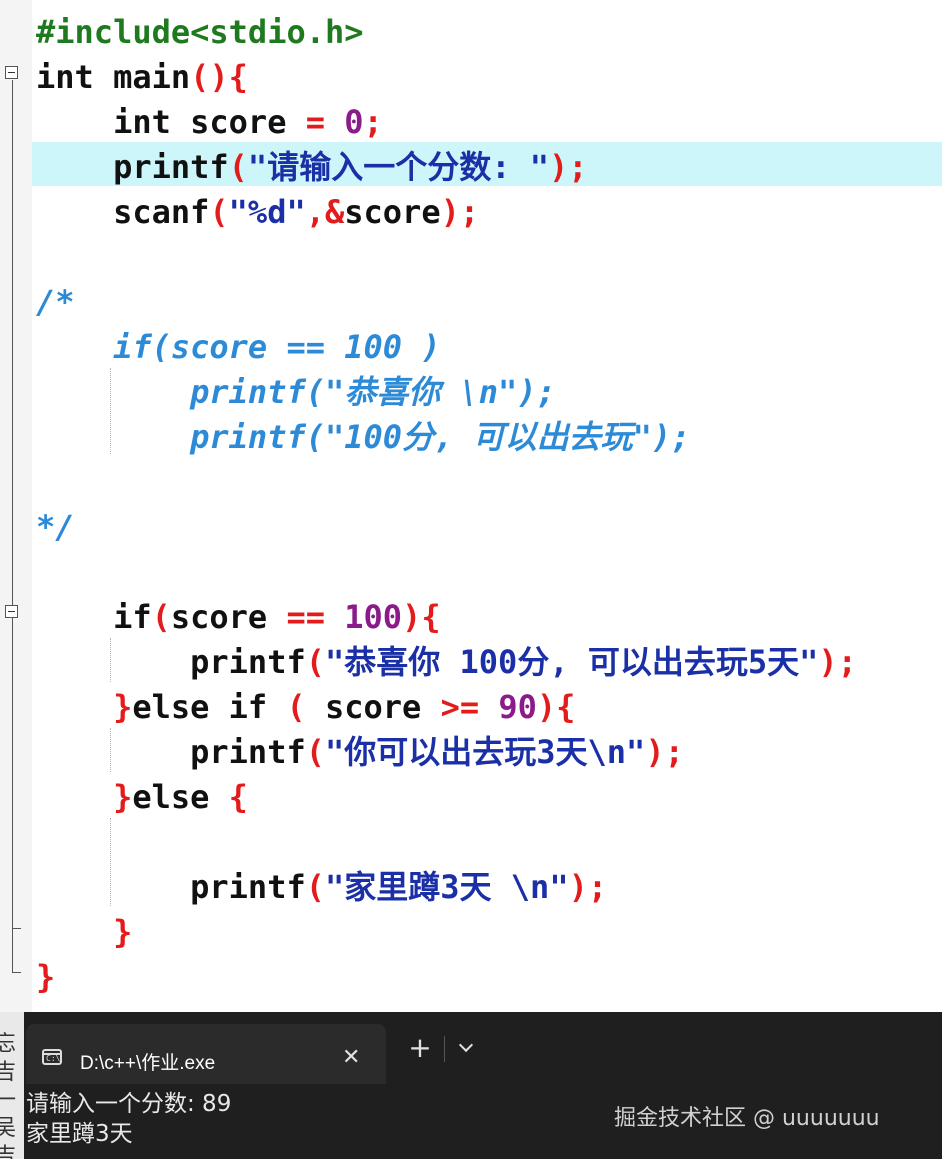 This screenshot has height=1159, width=942. I want to click on code-token: "你可以出去玩3天\n", so click(485, 752).